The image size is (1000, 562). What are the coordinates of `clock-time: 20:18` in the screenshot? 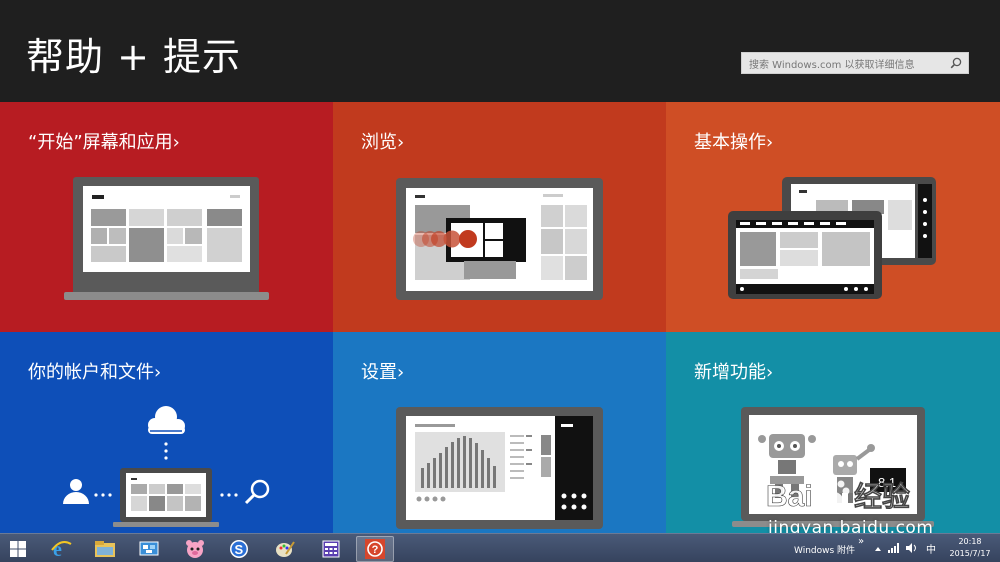 It's located at (970, 541).